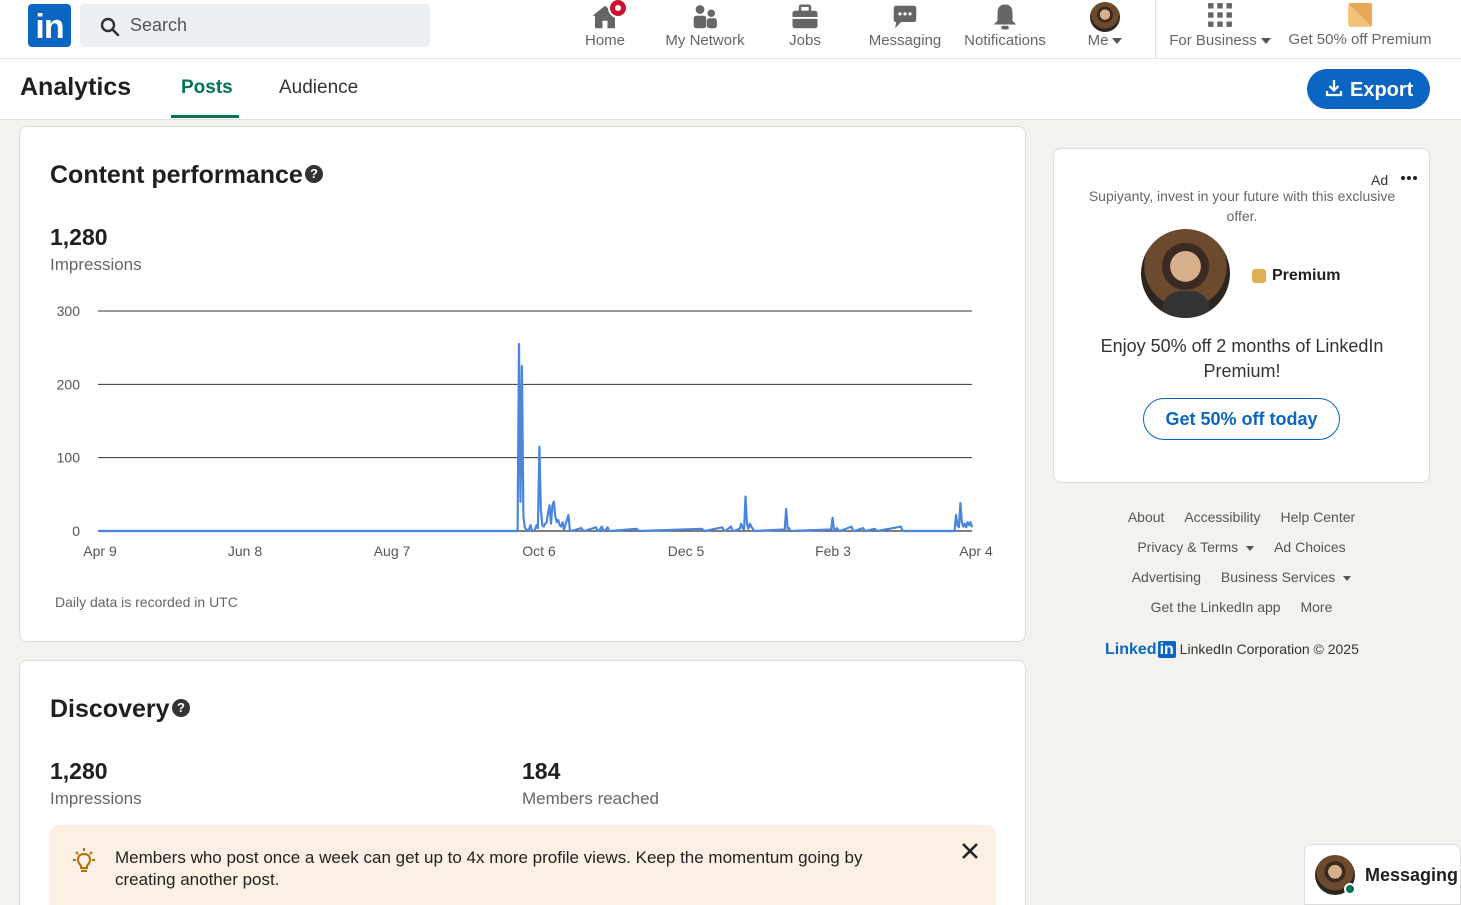 The image size is (1461, 905). What do you see at coordinates (1098, 40) in the screenshot?
I see `nav-me-label: Me` at bounding box center [1098, 40].